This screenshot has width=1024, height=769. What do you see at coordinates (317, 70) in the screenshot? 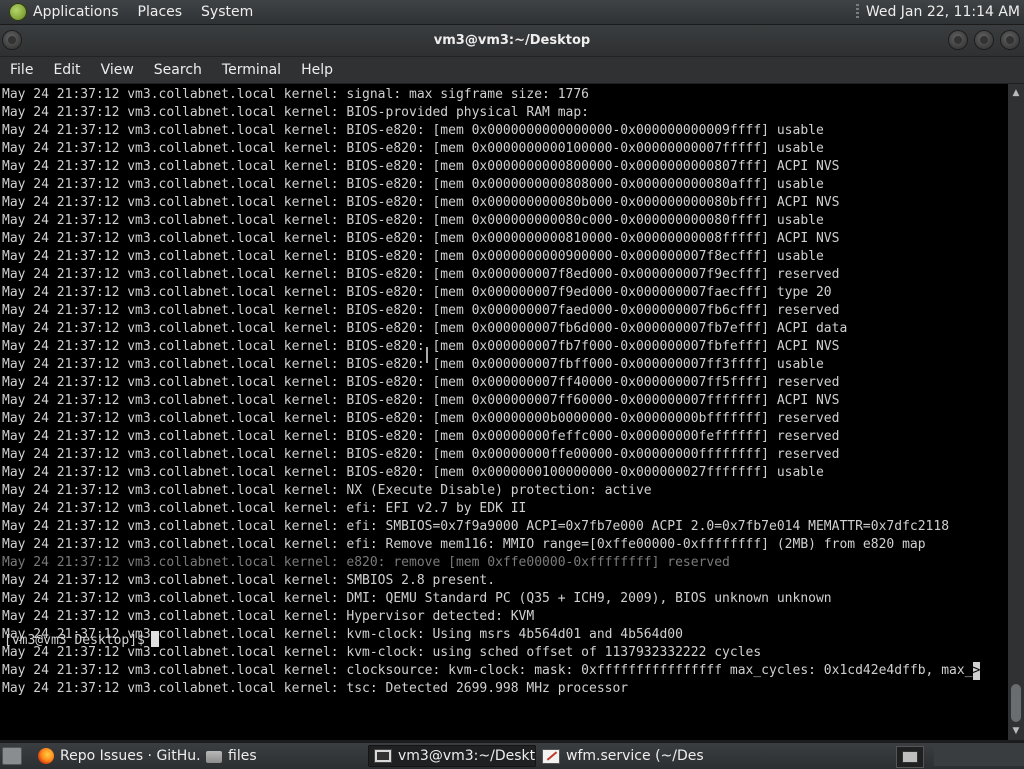
I see `menu-help: Help` at bounding box center [317, 70].